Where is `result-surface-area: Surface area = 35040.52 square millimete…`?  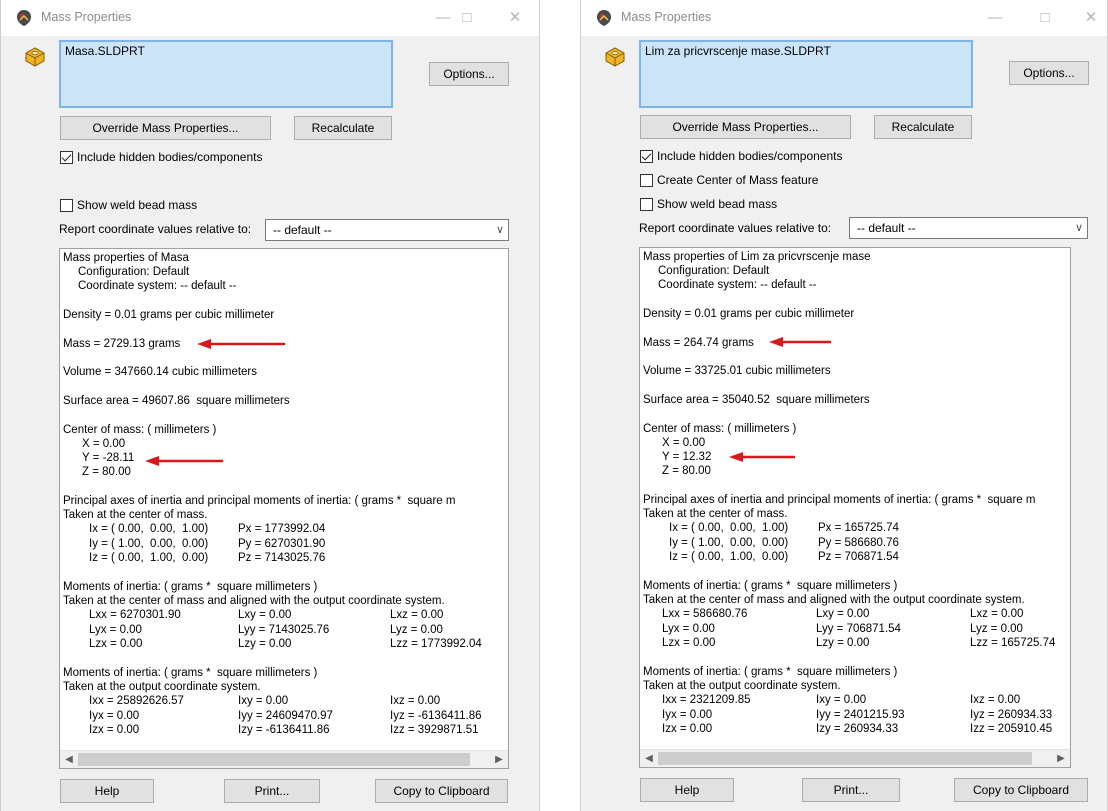
result-surface-area: Surface area = 35040.52 square millimete… is located at coordinates (756, 400).